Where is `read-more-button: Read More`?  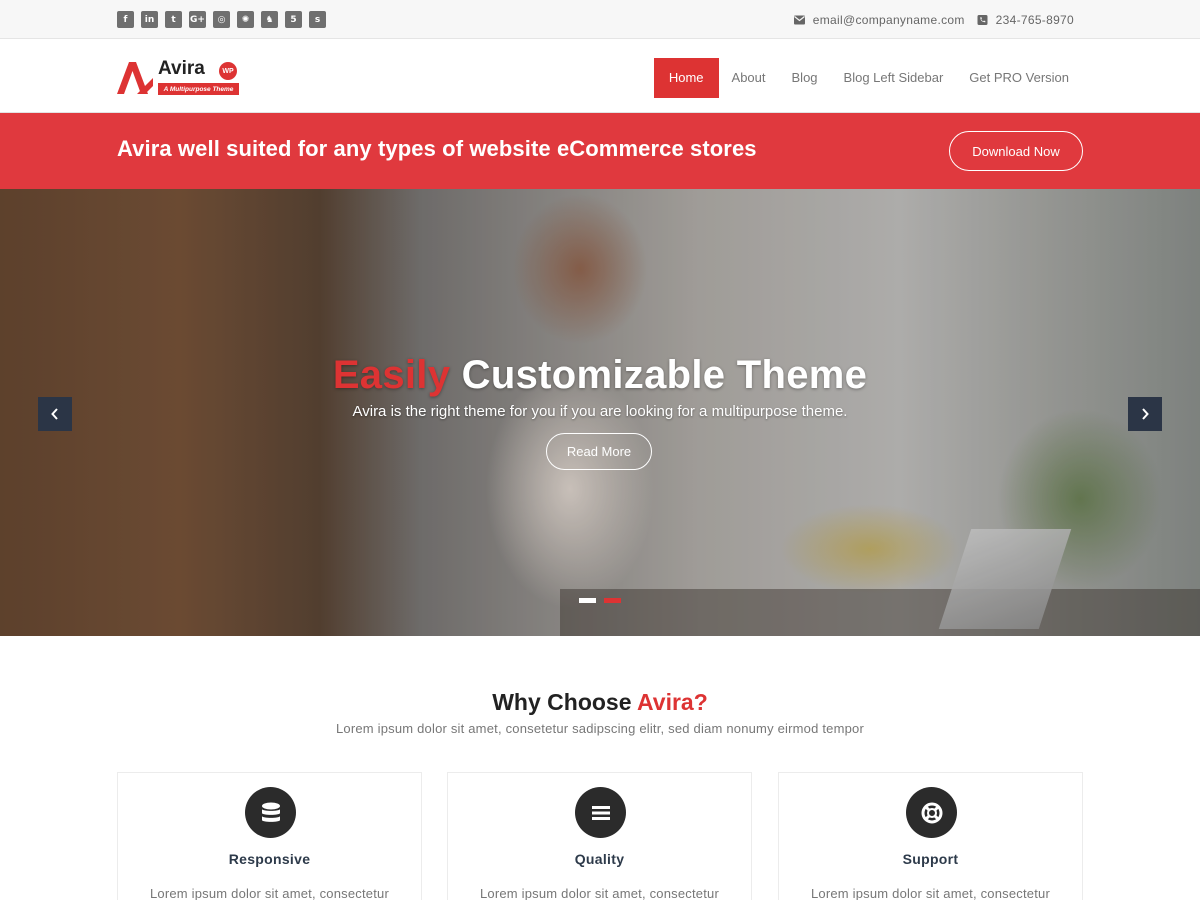 read-more-button: Read More is located at coordinates (599, 451).